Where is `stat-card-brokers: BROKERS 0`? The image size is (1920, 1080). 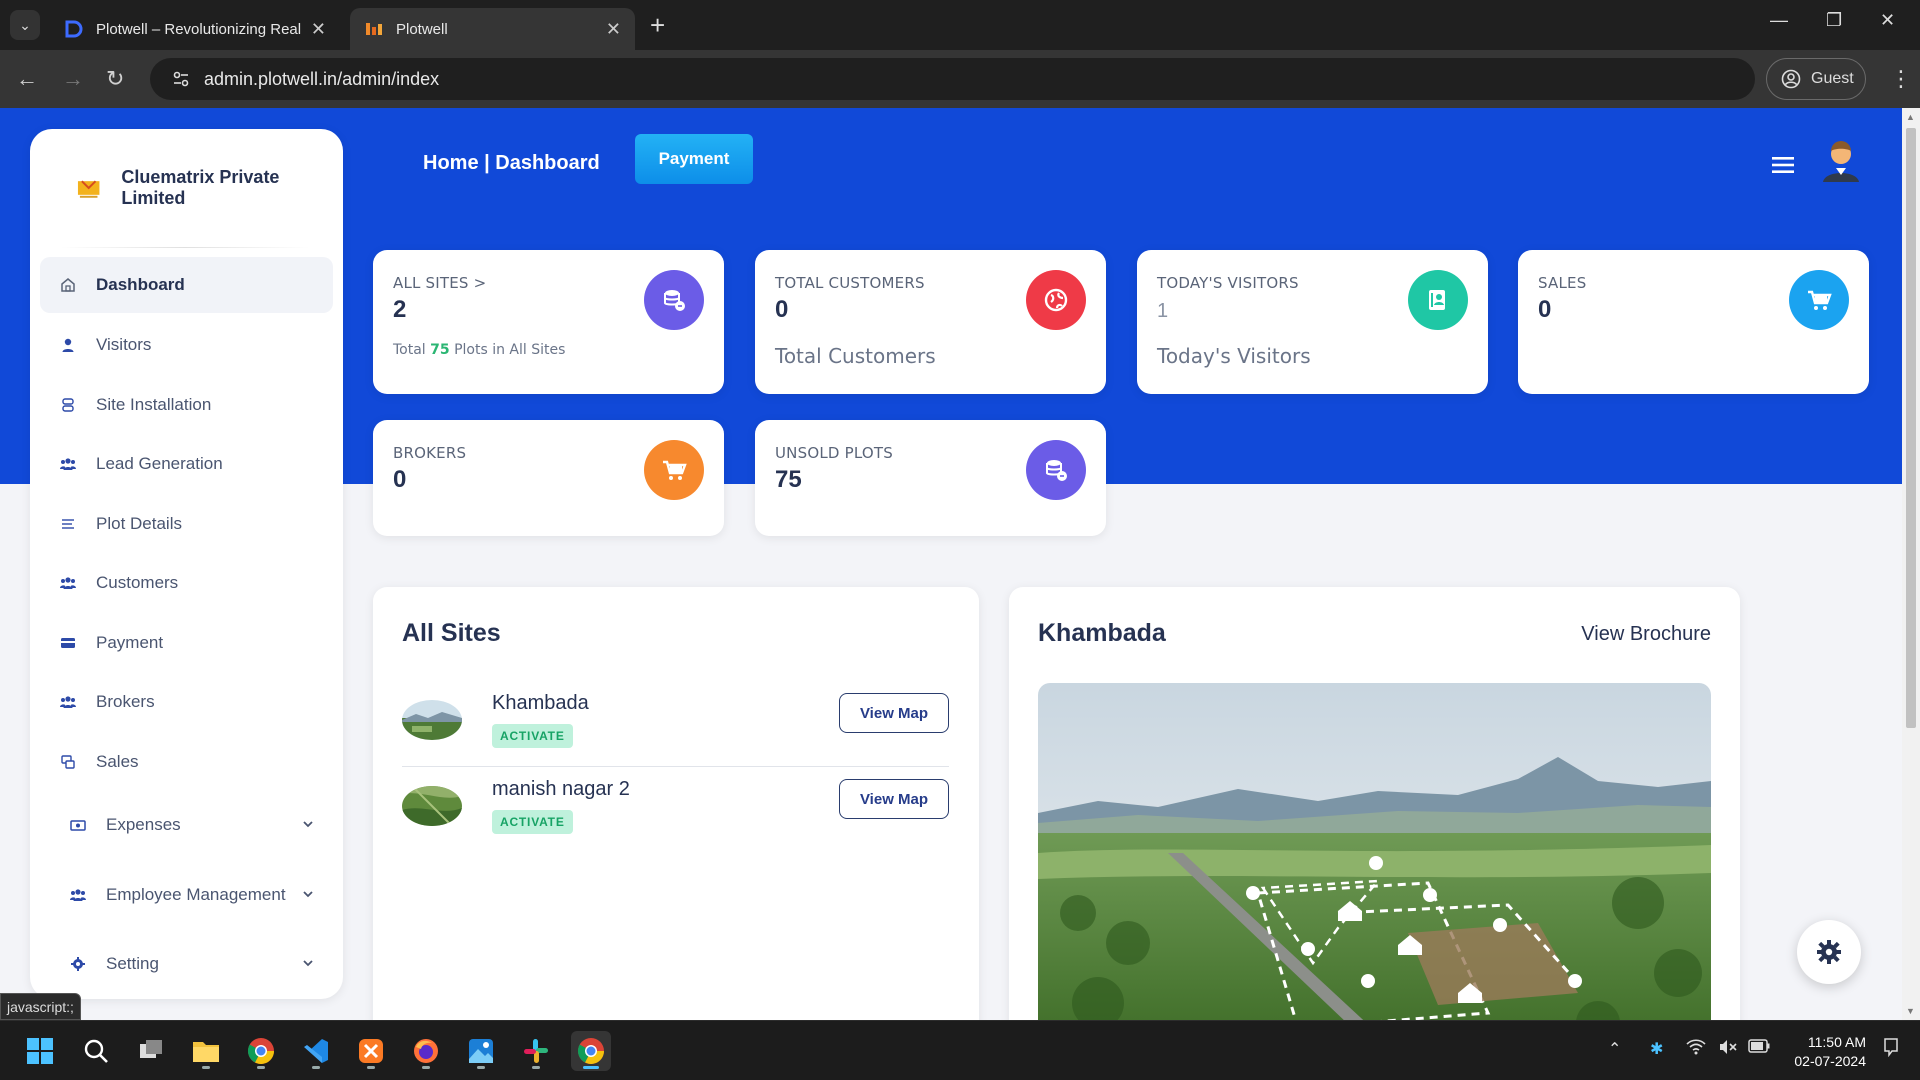
stat-card-brokers: BROKERS 0 is located at coordinates (548, 478).